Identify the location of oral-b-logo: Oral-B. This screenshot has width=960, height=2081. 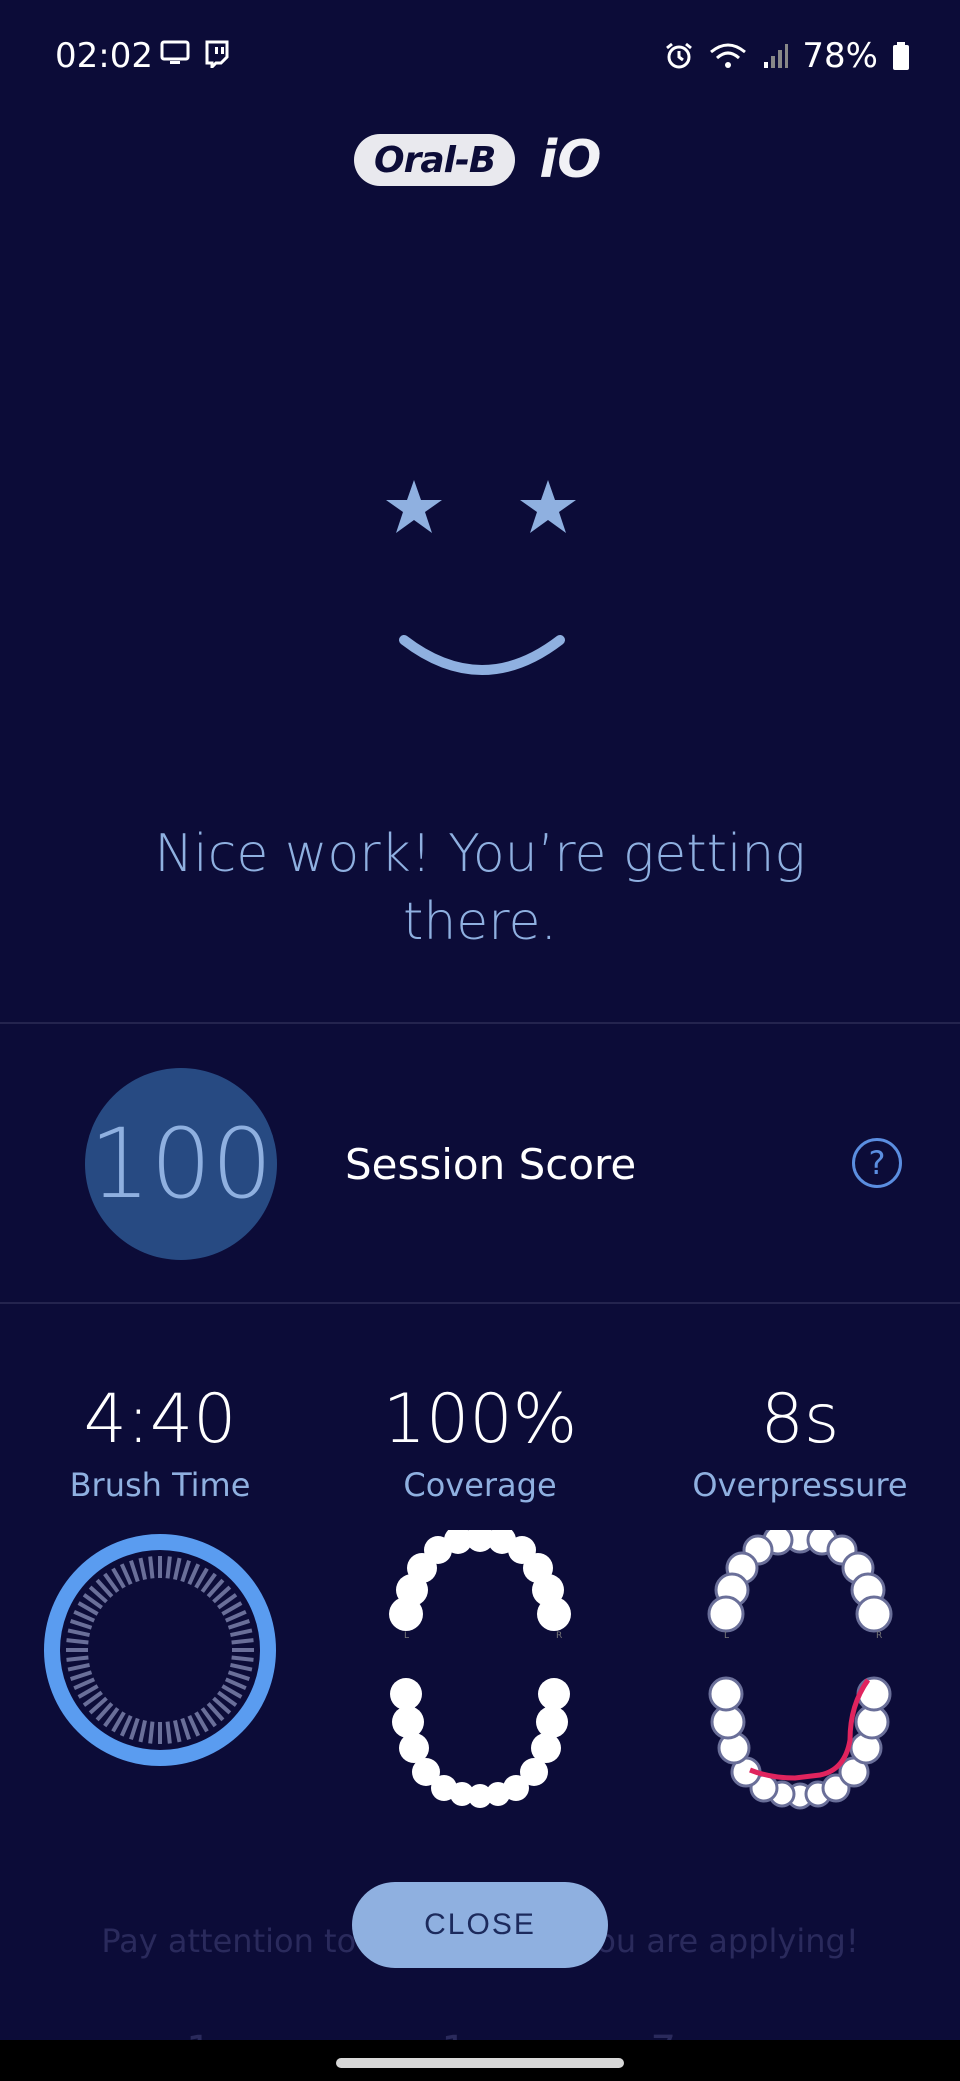
(435, 160).